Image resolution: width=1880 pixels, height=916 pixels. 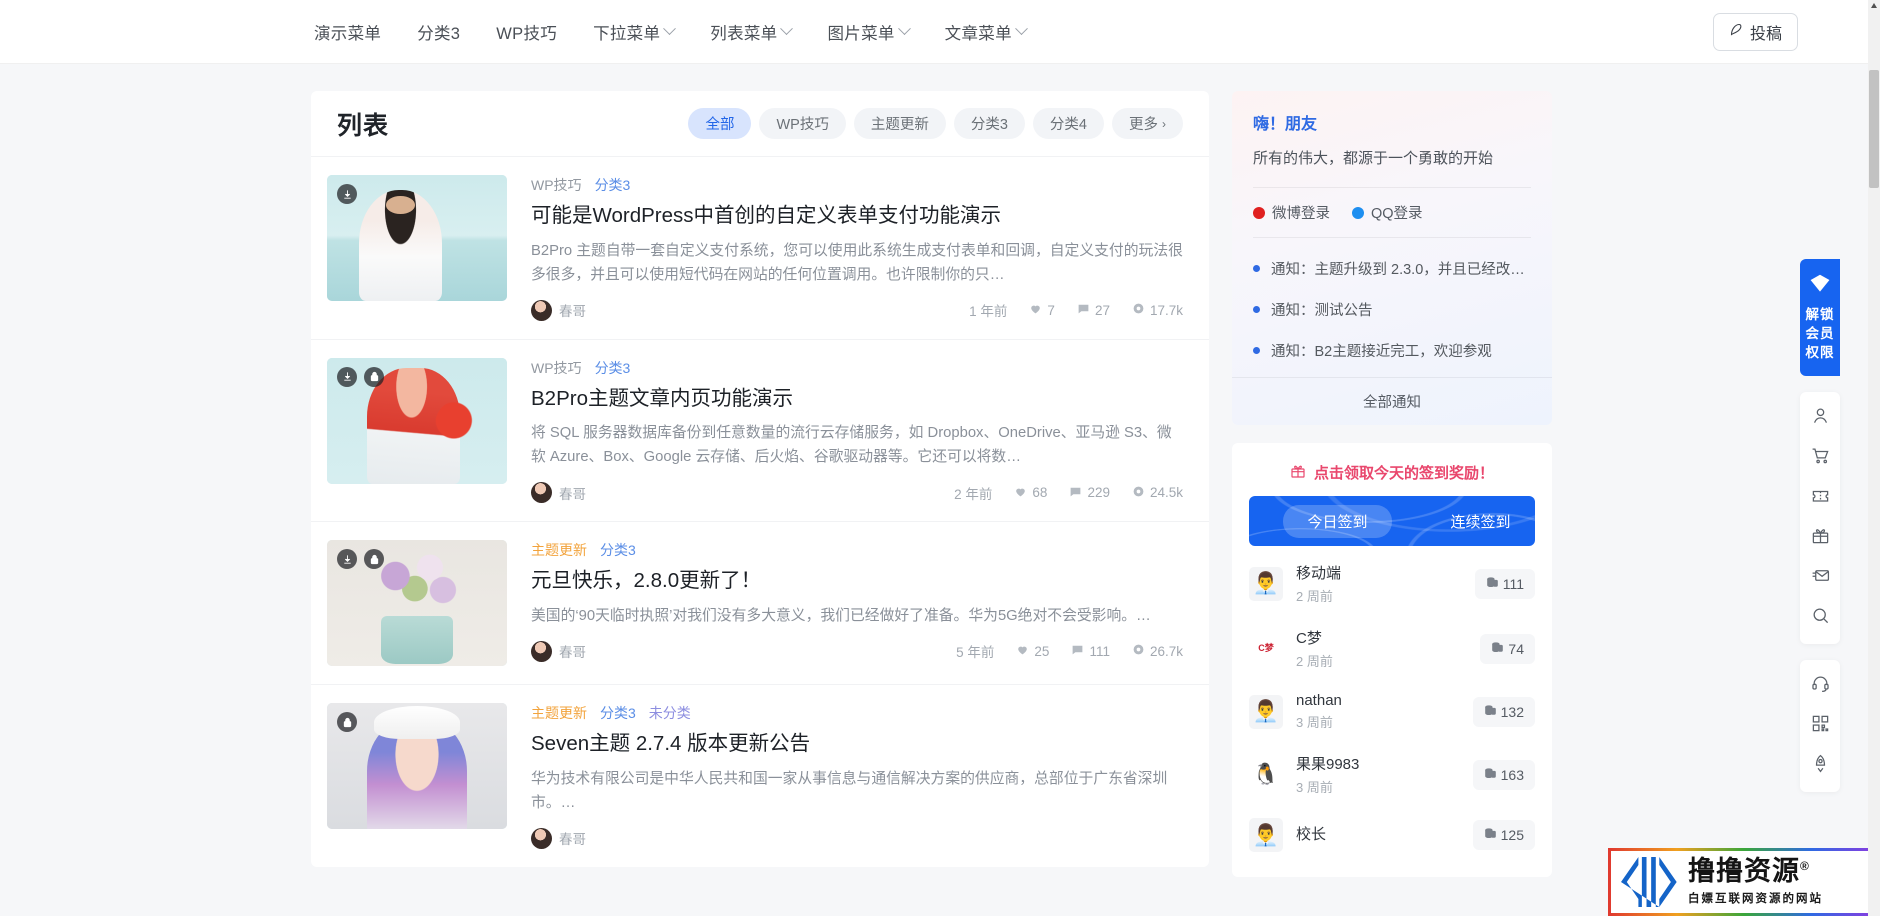 I want to click on rail-button-cart, so click(x=1820, y=458).